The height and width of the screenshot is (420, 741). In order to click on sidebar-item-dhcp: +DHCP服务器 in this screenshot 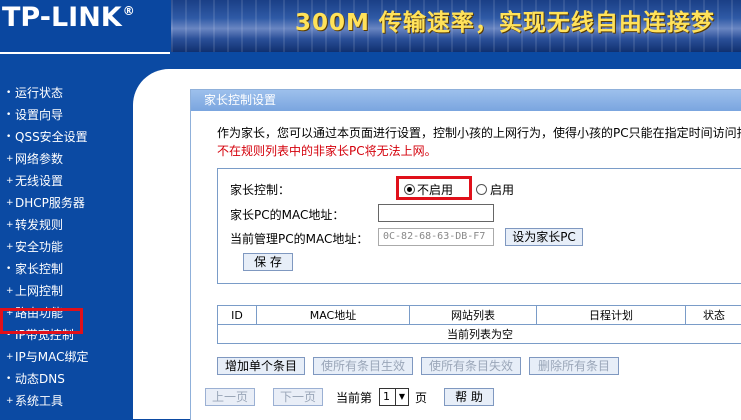, I will do `click(47, 206)`.